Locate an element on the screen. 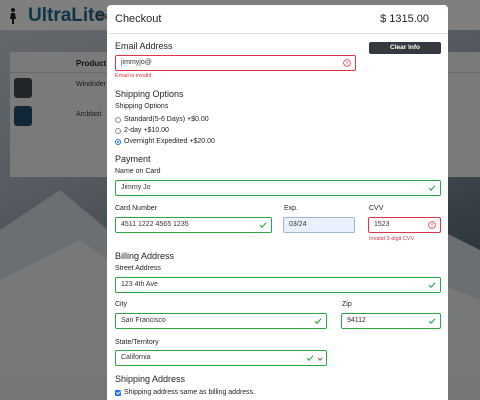 Image resolution: width=480 pixels, height=400 pixels. zip-field: 94112 is located at coordinates (391, 321).